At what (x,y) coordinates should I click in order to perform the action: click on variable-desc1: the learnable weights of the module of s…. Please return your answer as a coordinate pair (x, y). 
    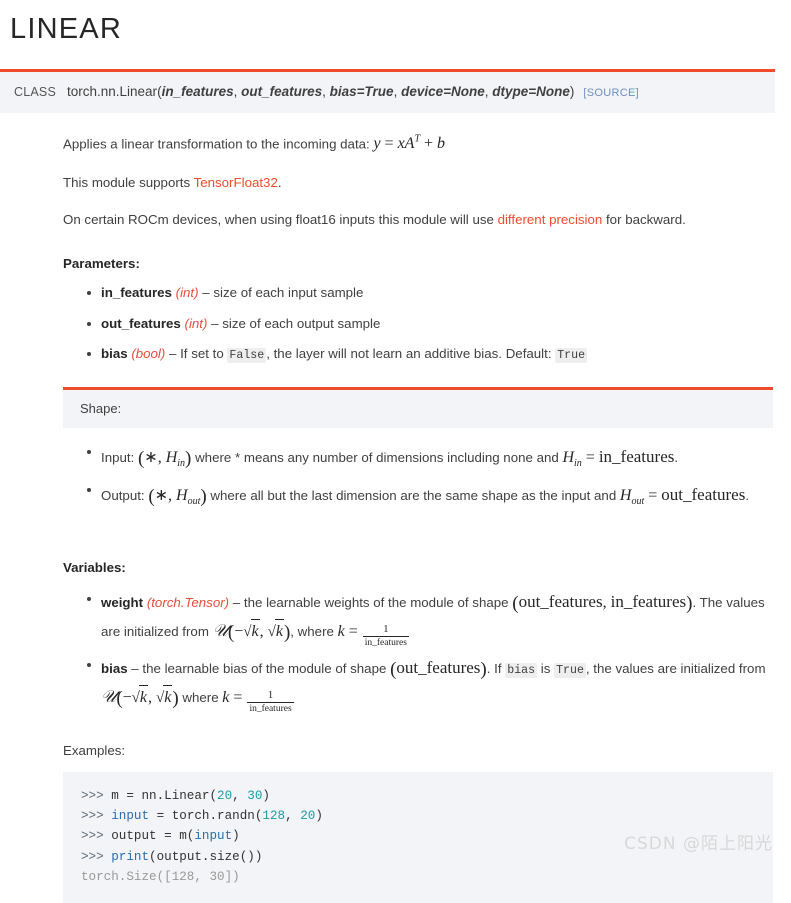
    Looking at the image, I should click on (378, 602).